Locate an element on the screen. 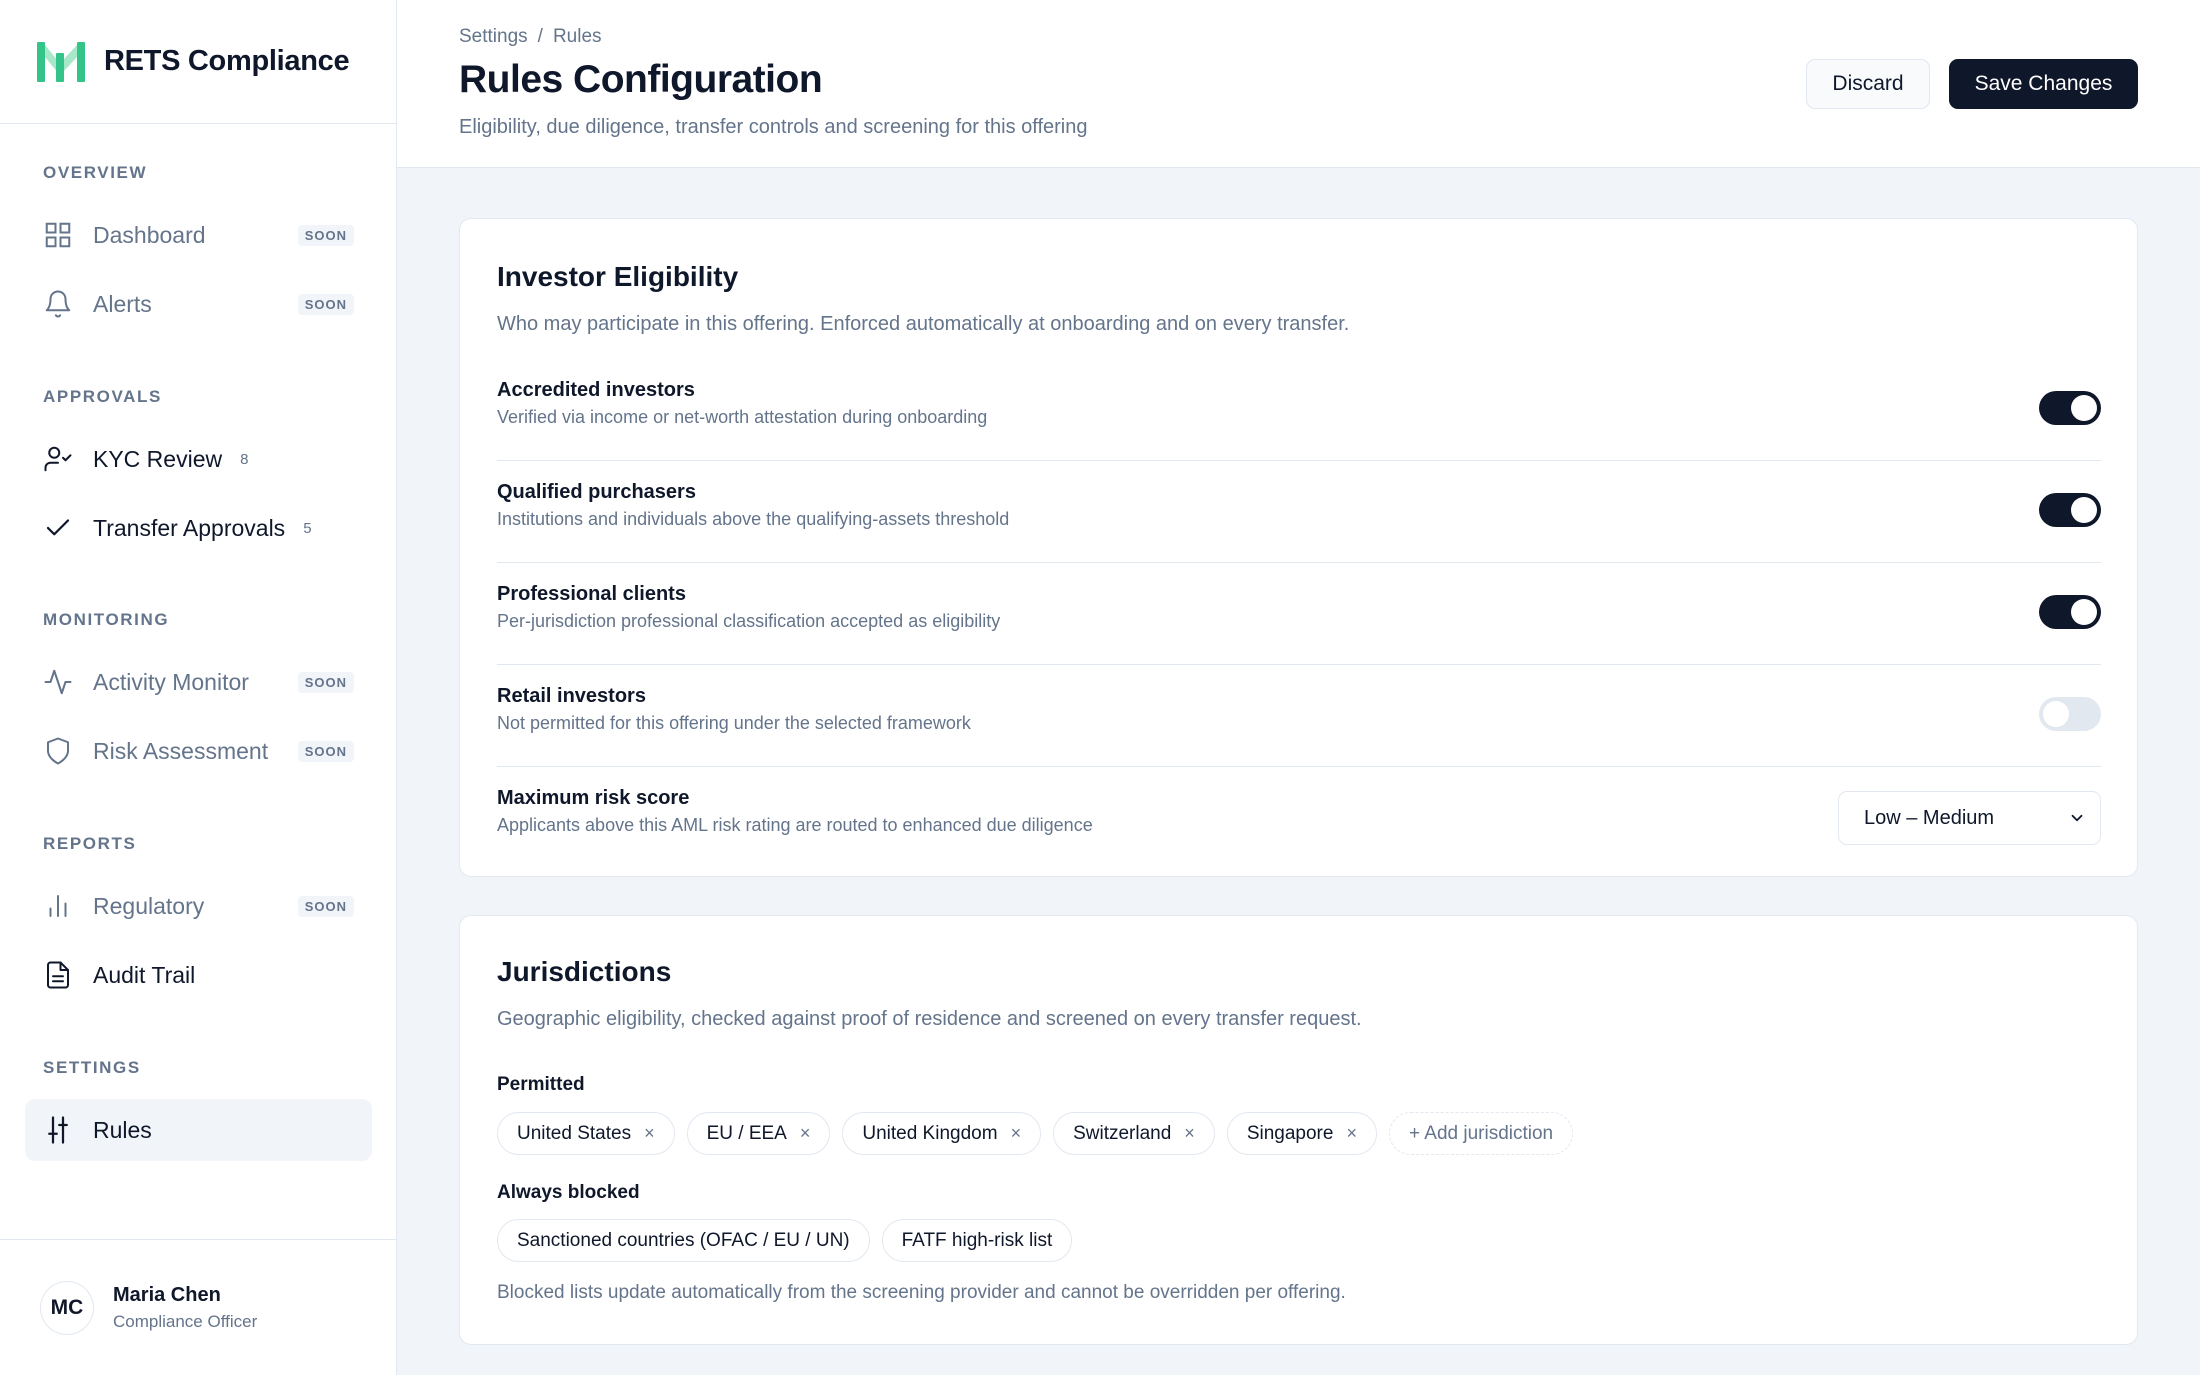 This screenshot has width=2200, height=1375. chip-label: EU / EEA is located at coordinates (746, 1133).